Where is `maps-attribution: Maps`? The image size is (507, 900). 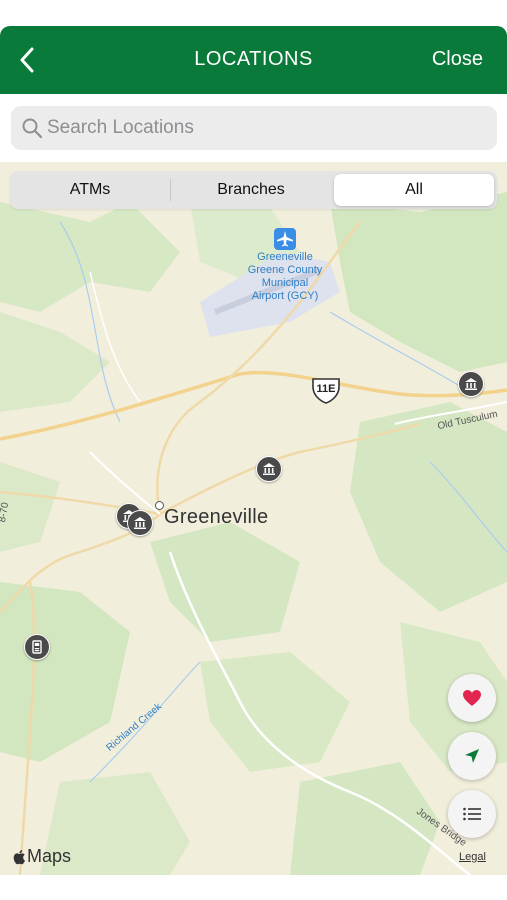 maps-attribution: Maps is located at coordinates (41, 856).